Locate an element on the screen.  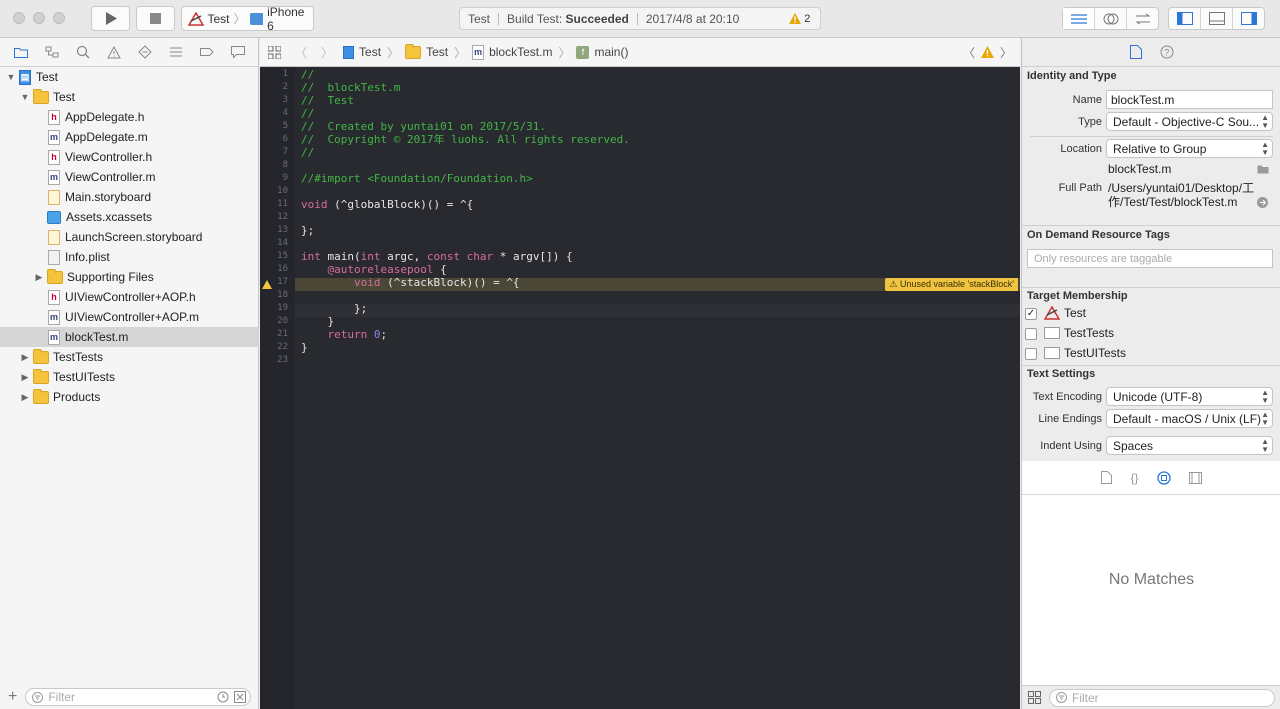
test-diamond-icon is located at coordinates (145, 52).